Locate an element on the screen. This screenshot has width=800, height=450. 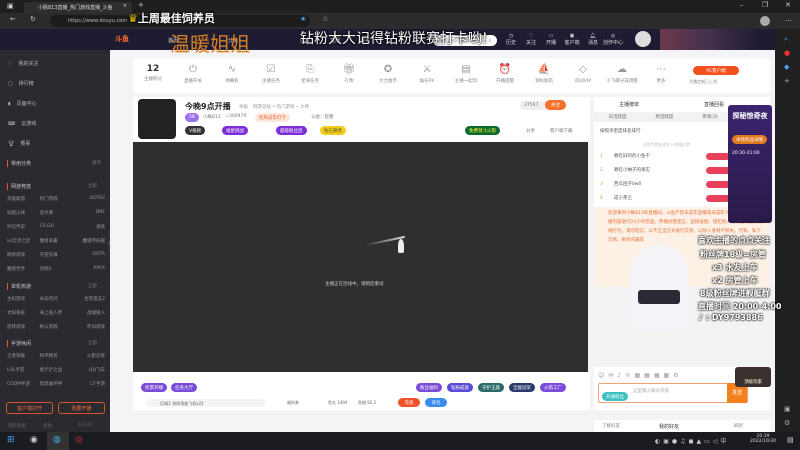
client-download-button: 客户端下载 is located at coordinates (561, 131).